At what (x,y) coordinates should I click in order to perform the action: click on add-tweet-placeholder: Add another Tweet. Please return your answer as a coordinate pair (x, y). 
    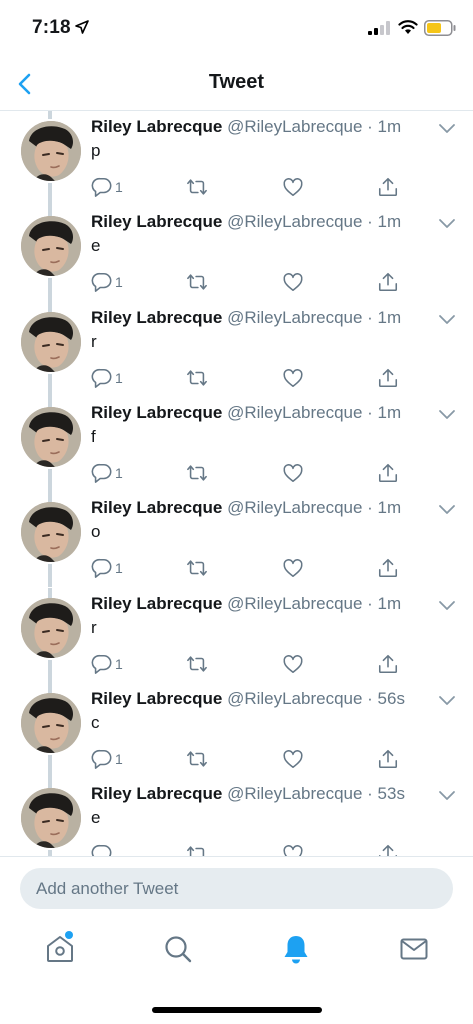
    Looking at the image, I should click on (107, 888).